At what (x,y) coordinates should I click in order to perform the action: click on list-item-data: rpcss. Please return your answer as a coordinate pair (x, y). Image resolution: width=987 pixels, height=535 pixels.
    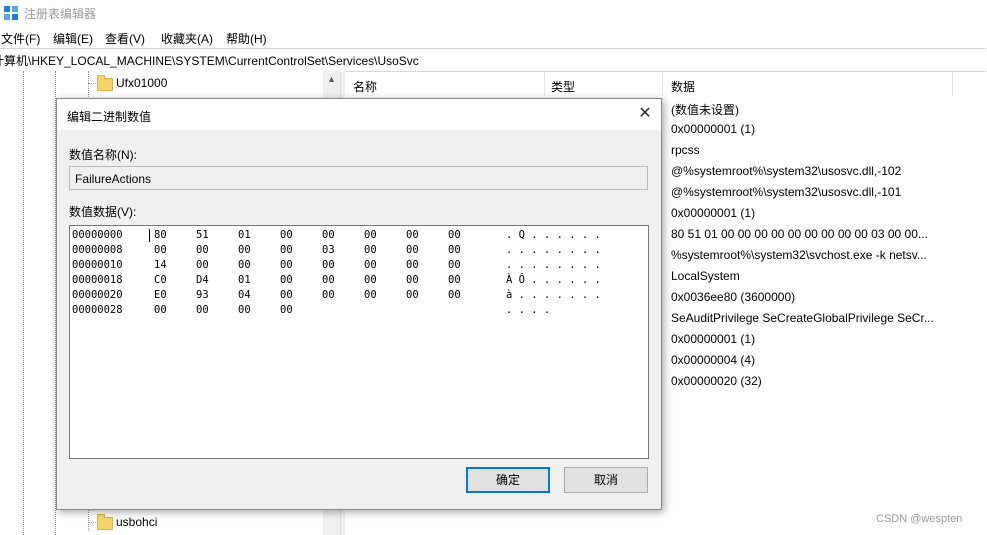
    Looking at the image, I should click on (685, 150).